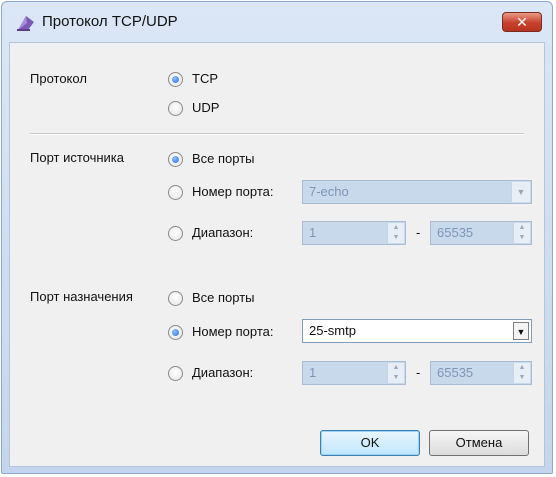 The height and width of the screenshot is (477, 556). I want to click on cancel-button: Отмена, so click(479, 443).